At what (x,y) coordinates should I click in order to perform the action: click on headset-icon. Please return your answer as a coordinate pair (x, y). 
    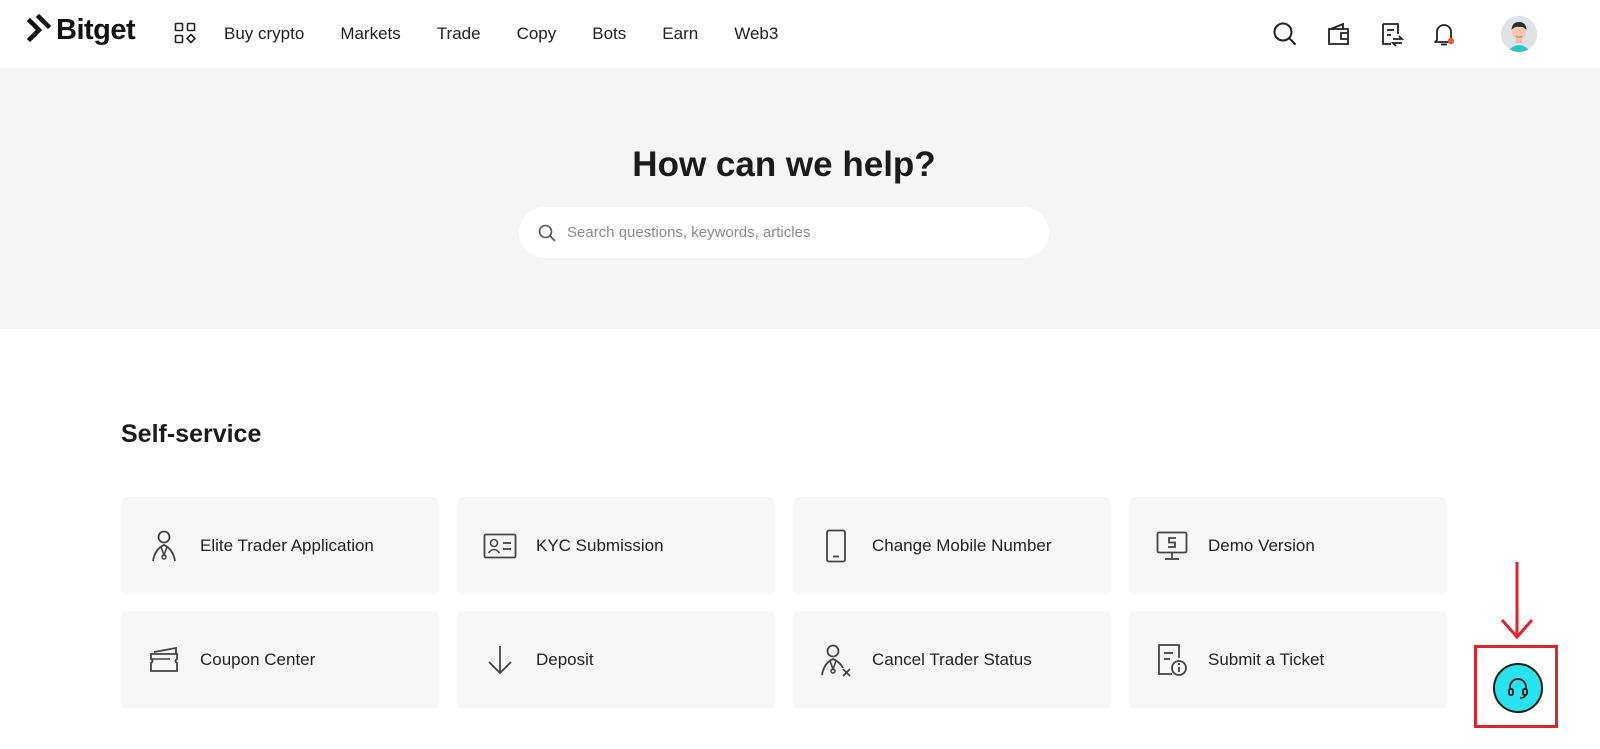
    Looking at the image, I should click on (1518, 688).